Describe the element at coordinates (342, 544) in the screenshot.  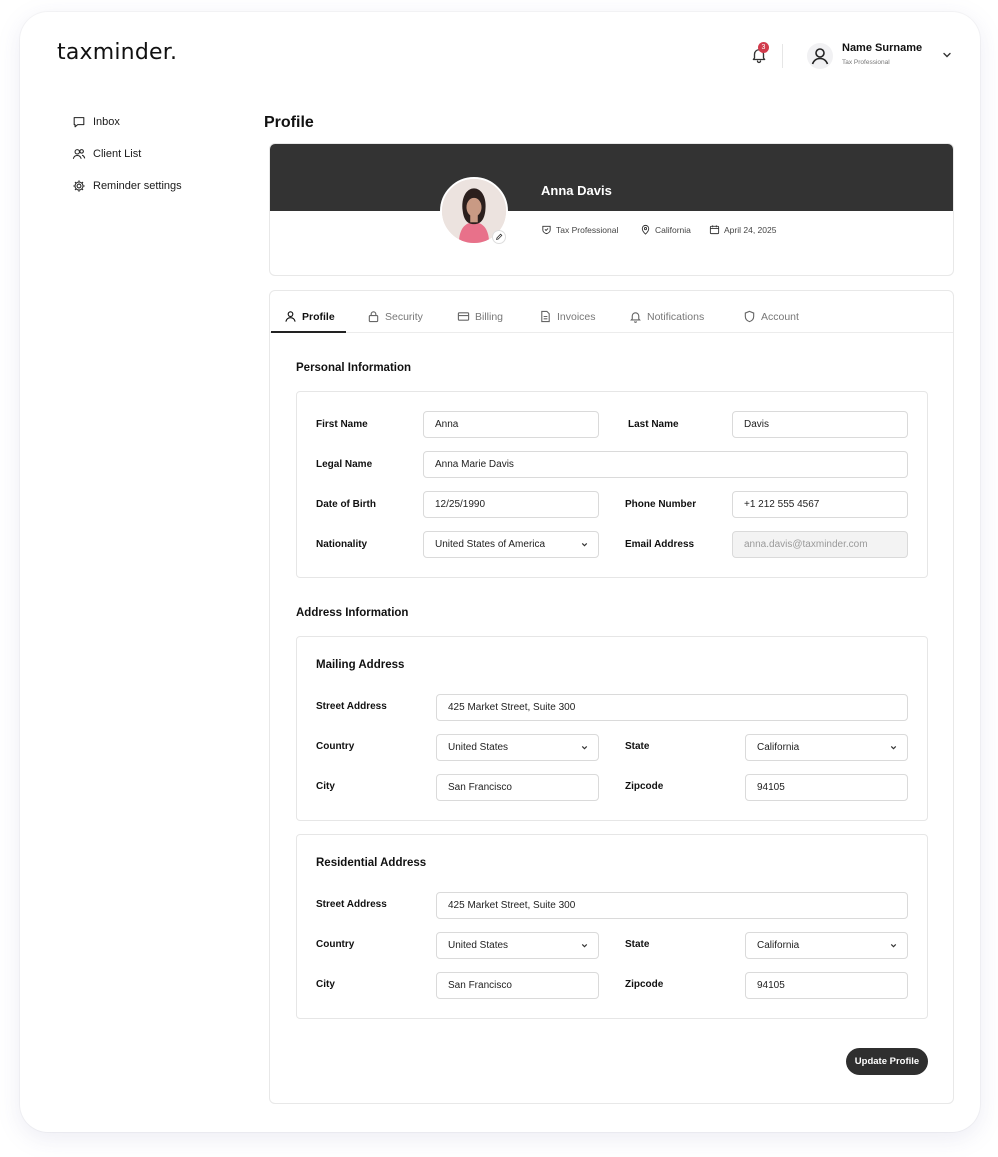
I see `nationality-label: Nationality` at that location.